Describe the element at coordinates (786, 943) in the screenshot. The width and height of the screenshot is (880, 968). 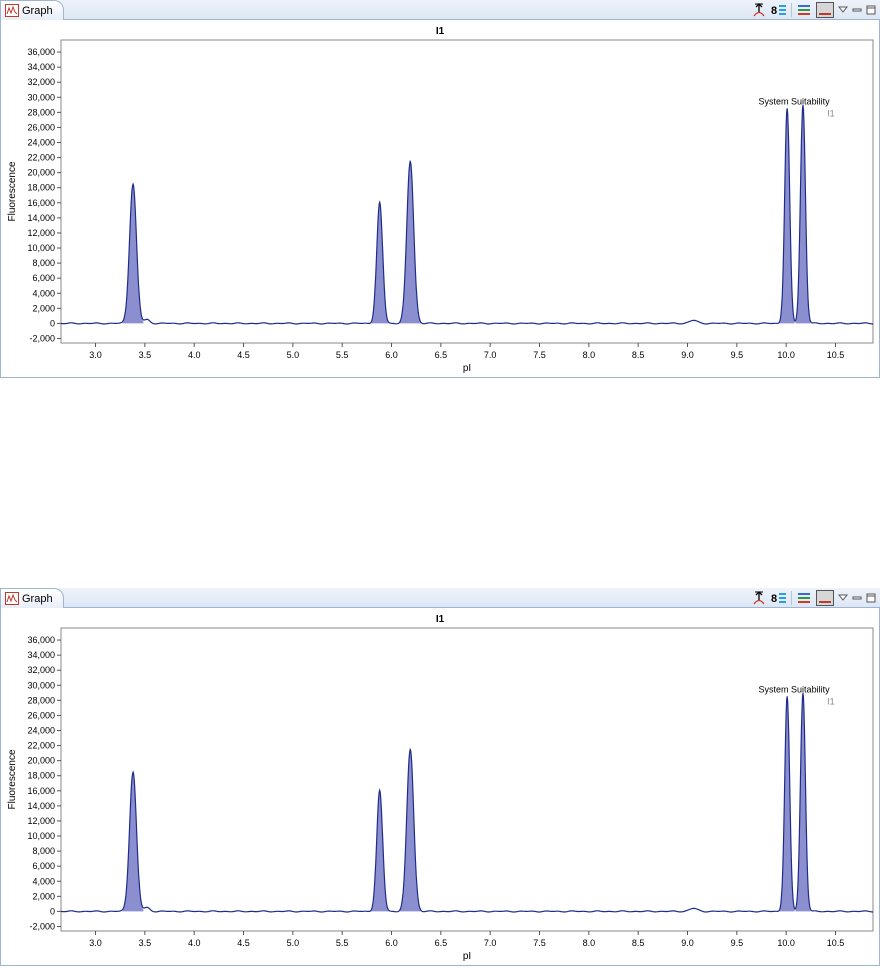
I see `x-tick-label: 10.0` at that location.